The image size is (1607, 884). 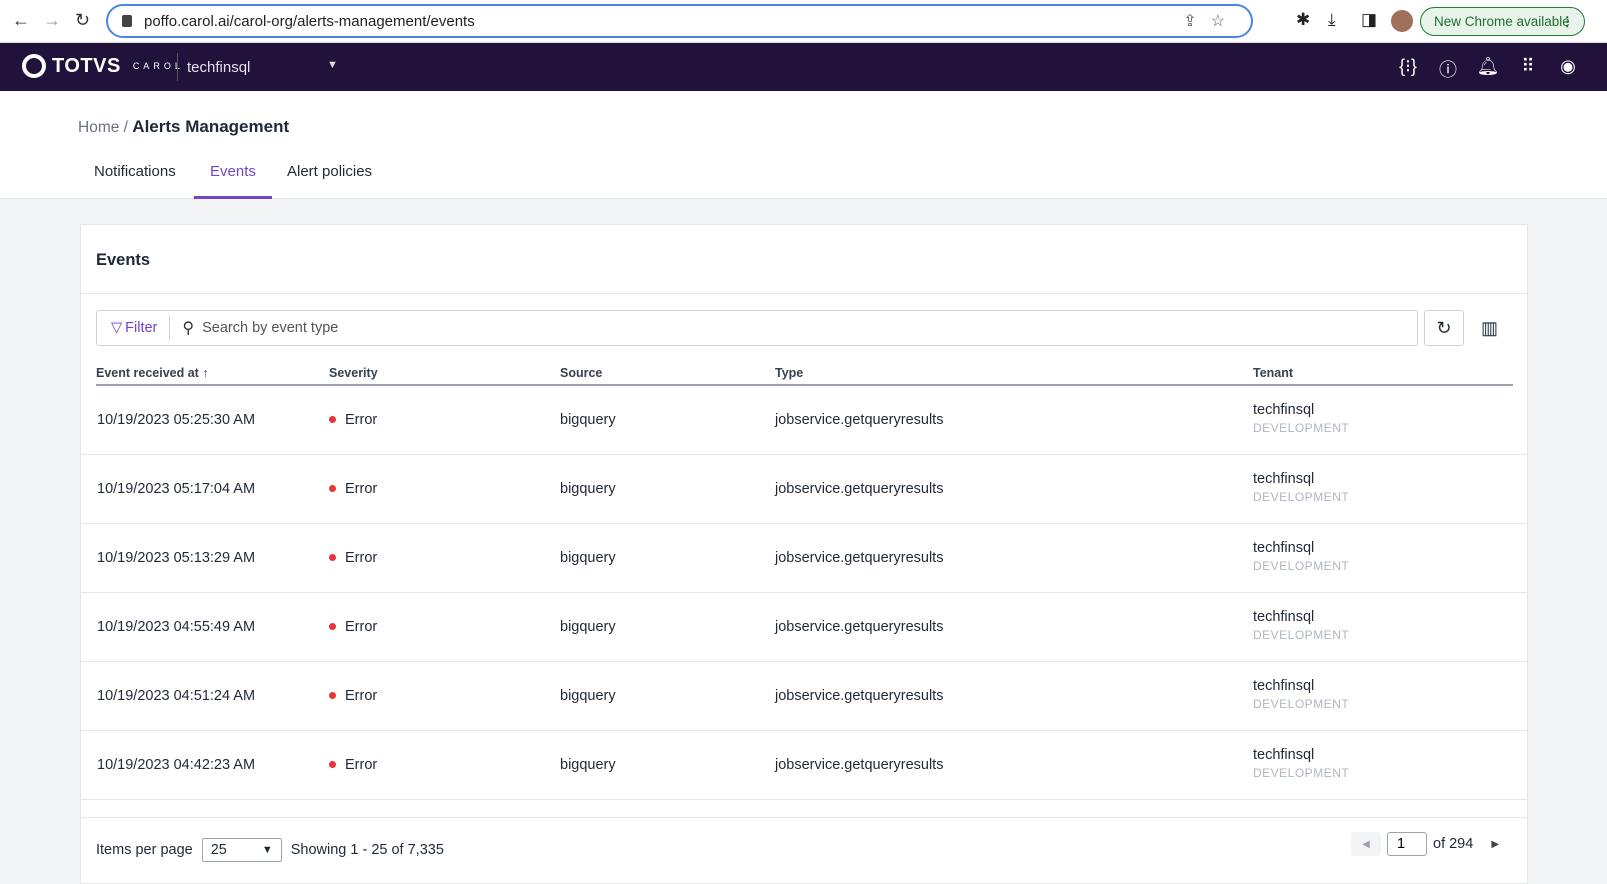 I want to click on side-panel-icon: ◨, so click(x=1369, y=20).